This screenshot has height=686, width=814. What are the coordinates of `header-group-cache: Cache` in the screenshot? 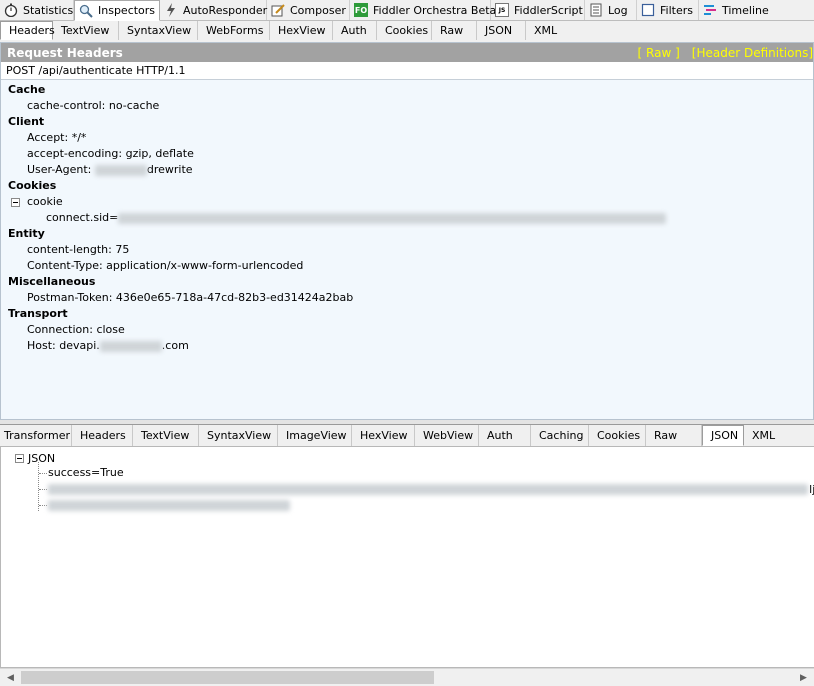 It's located at (407, 90).